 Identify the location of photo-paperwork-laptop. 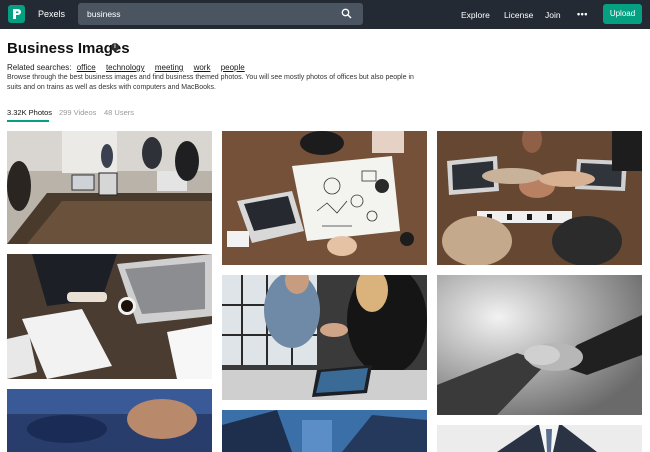
(109, 316).